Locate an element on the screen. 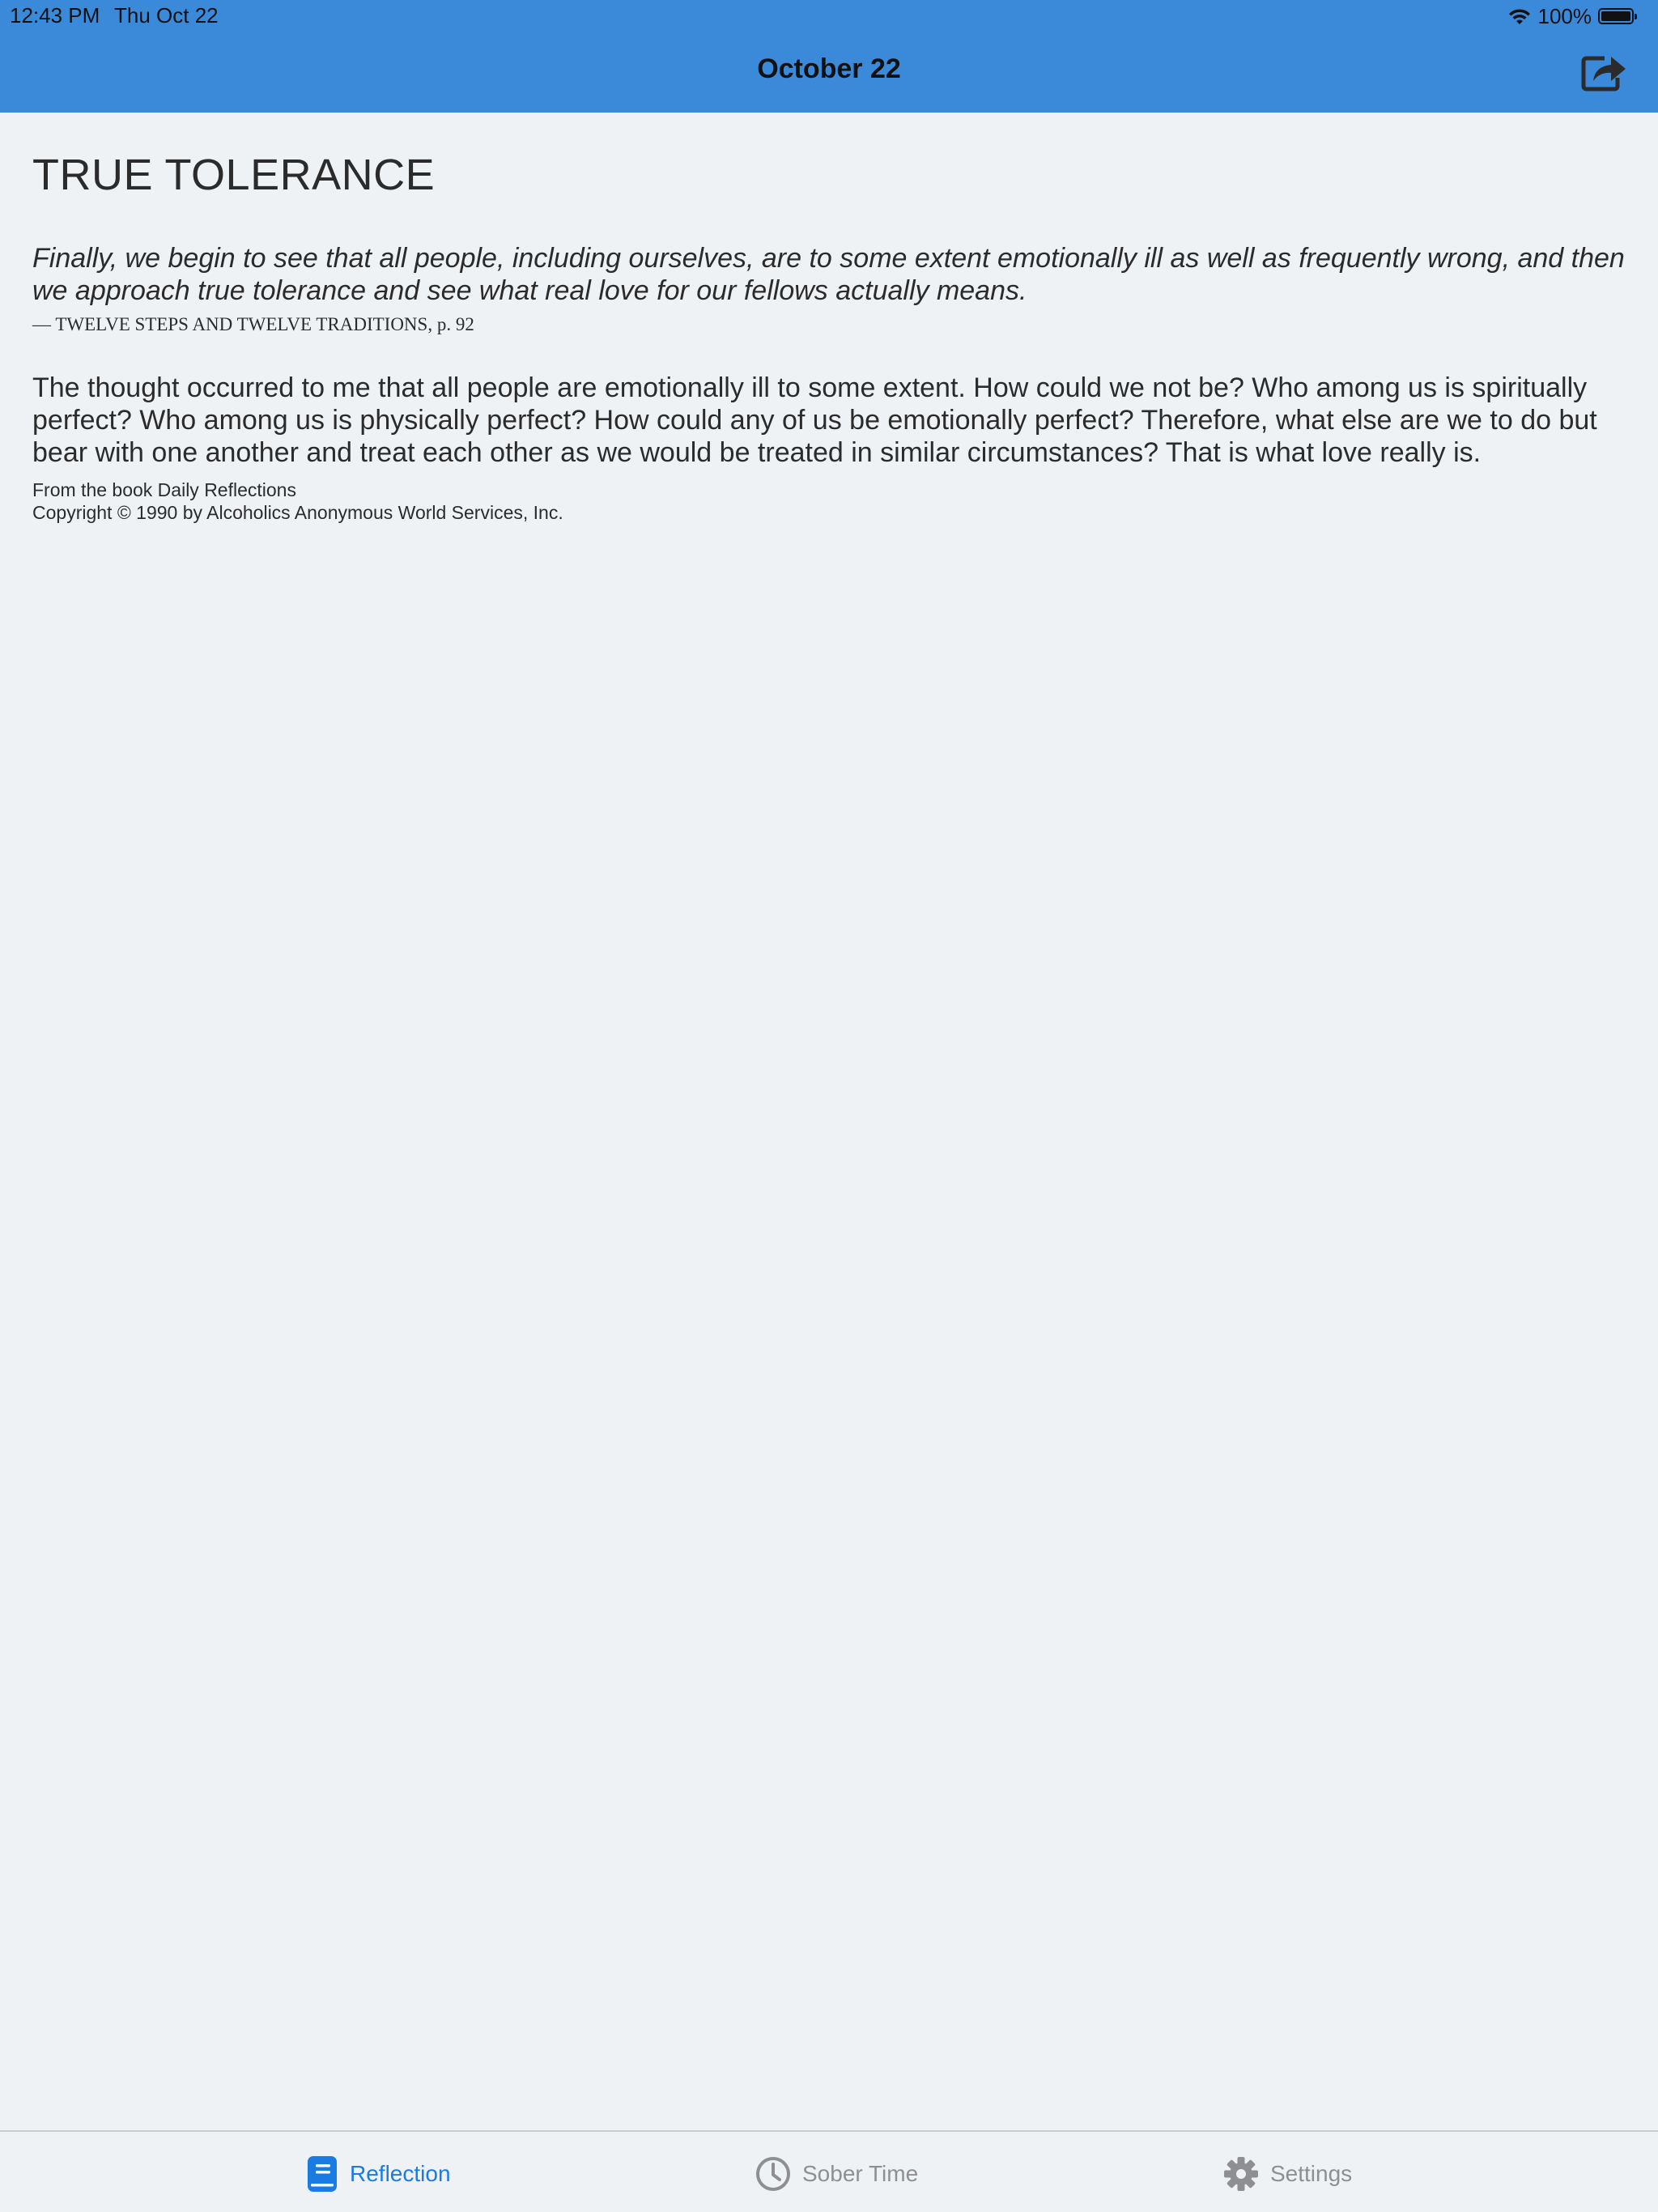 The image size is (1658, 2212). reflection-title: TRUE TOLERANCE is located at coordinates (234, 175).